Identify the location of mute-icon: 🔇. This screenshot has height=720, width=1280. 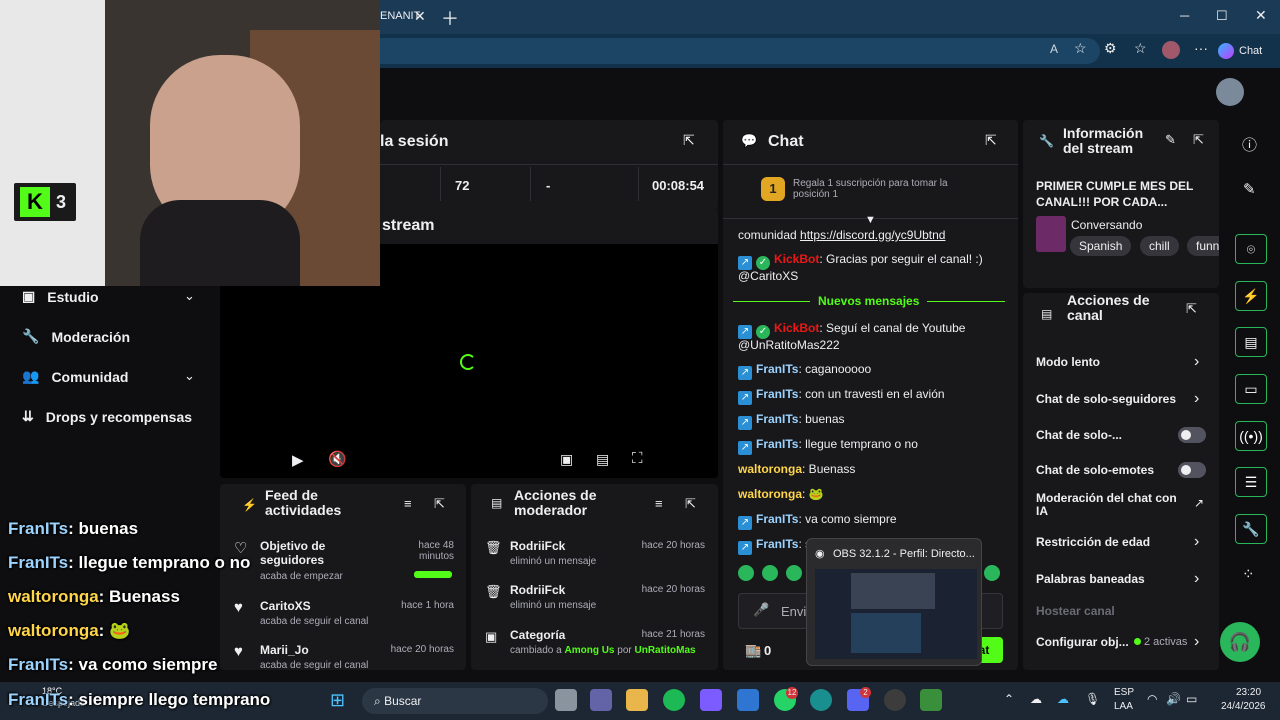
(337, 459).